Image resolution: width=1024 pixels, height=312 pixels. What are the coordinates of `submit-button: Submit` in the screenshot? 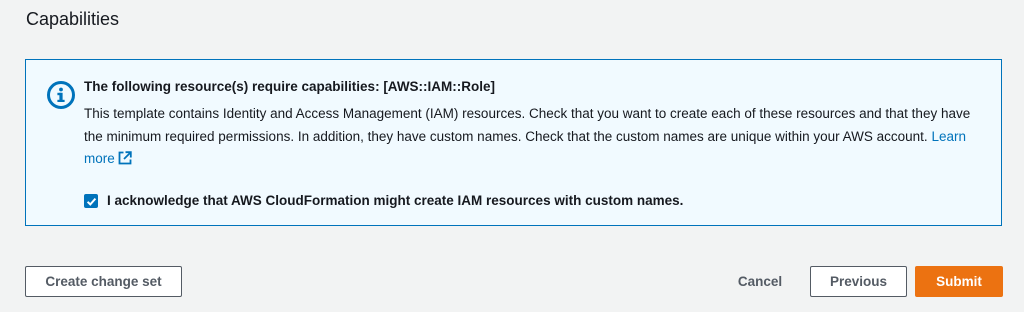 It's located at (959, 281).